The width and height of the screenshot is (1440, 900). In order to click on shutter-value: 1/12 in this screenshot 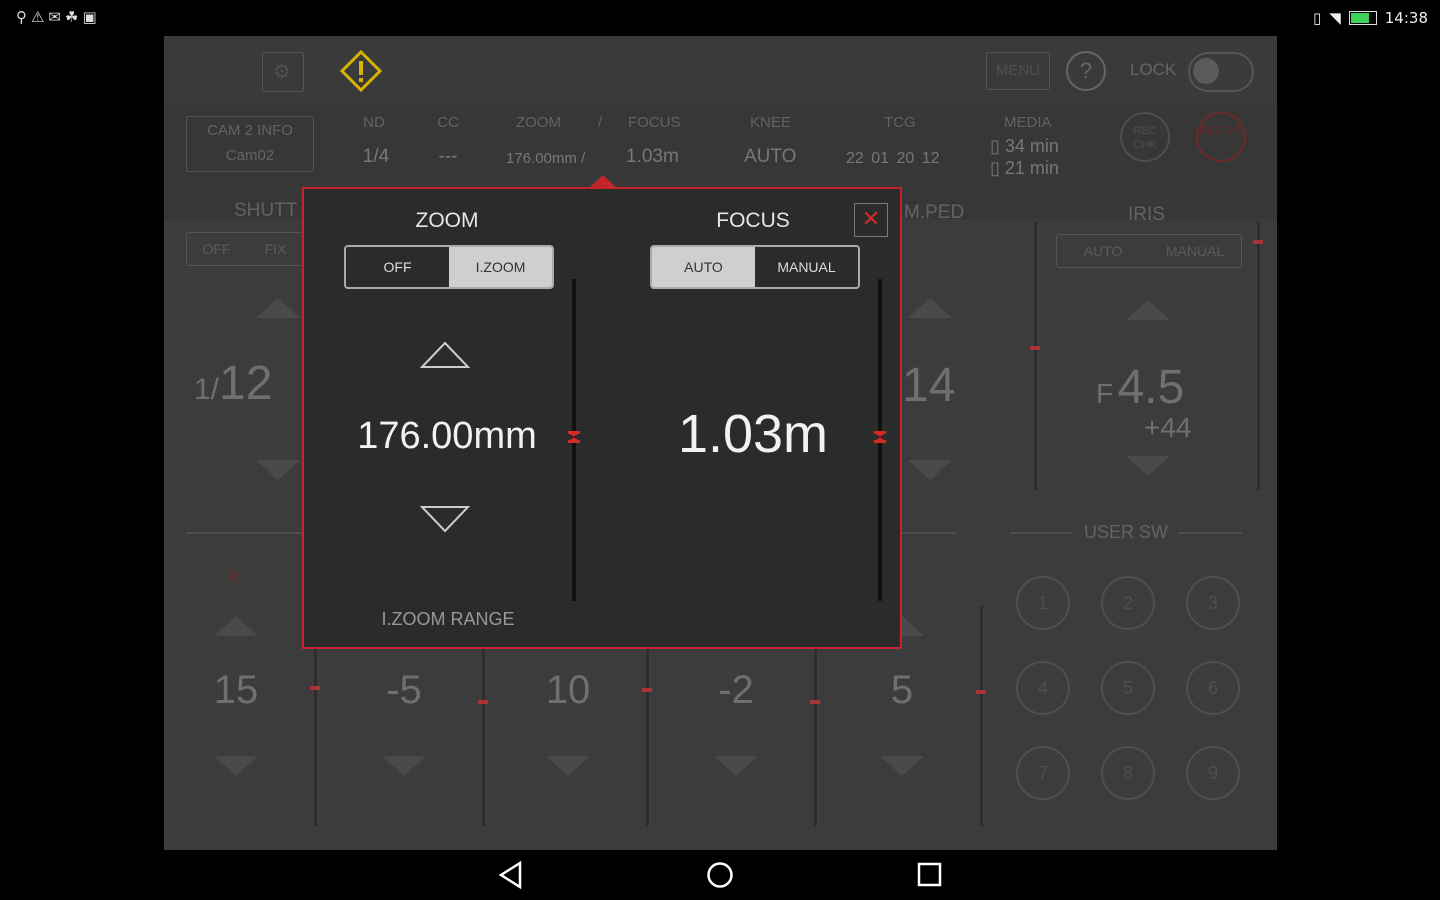, I will do `click(233, 383)`.